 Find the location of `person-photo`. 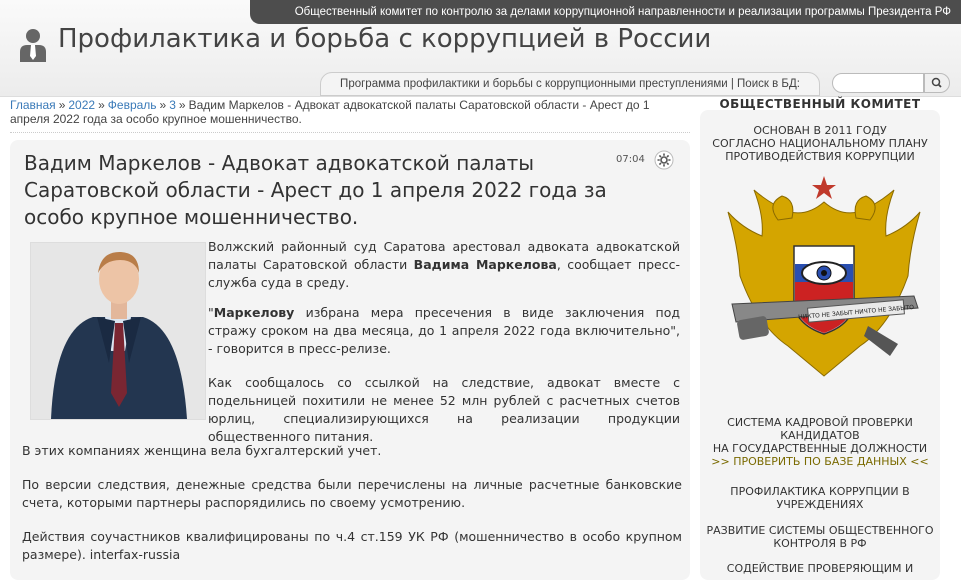

person-photo is located at coordinates (118, 331).